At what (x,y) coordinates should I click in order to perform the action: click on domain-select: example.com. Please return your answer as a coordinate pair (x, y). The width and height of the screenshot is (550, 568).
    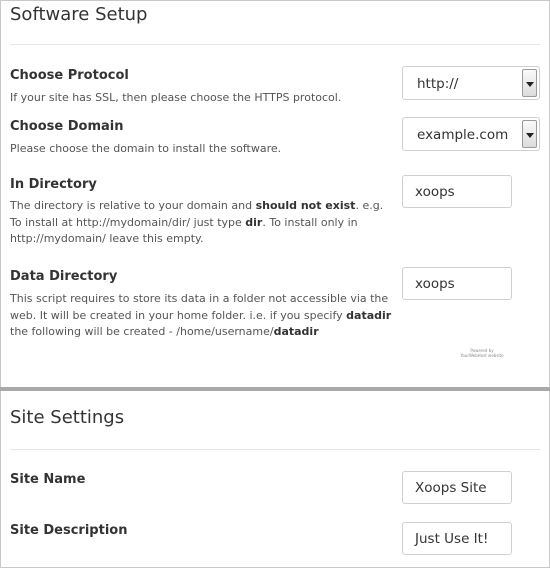
    Looking at the image, I should click on (471, 134).